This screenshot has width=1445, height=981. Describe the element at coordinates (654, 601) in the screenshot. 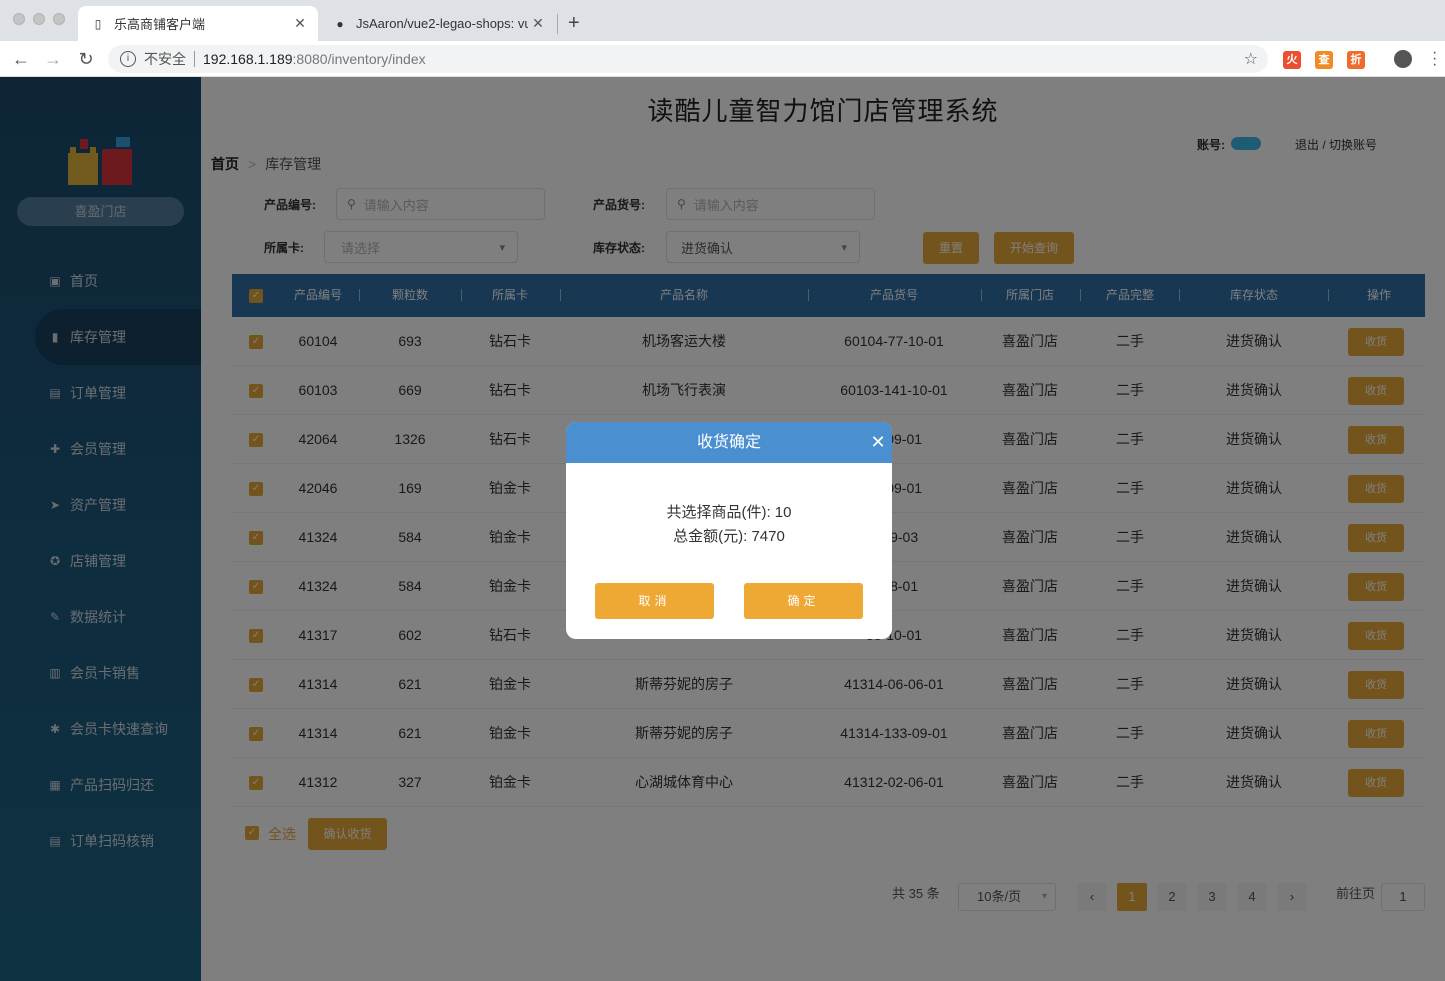

I see `cancel-button: 取消` at that location.